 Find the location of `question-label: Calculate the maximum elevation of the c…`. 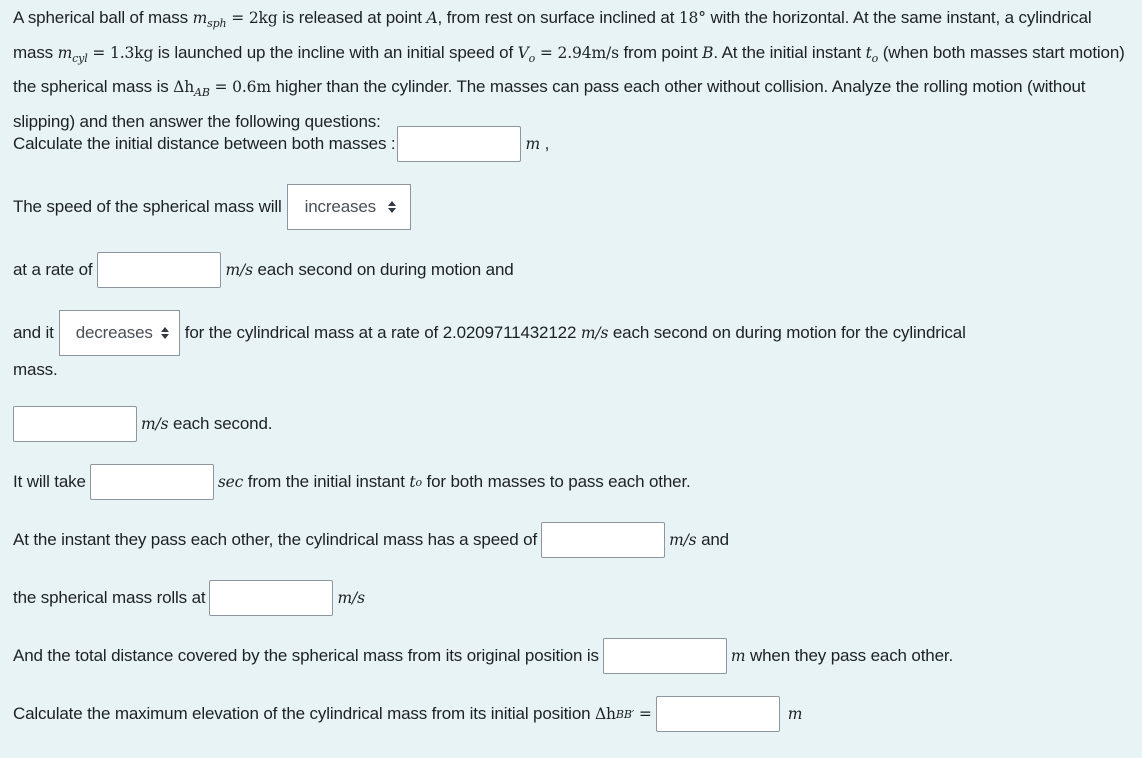

question-label: Calculate the maximum elevation of the c… is located at coordinates (304, 713).